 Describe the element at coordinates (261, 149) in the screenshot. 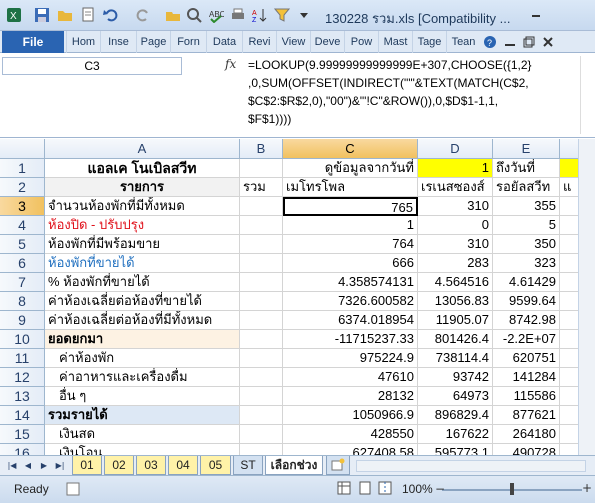

I see `column-header-b: B` at that location.